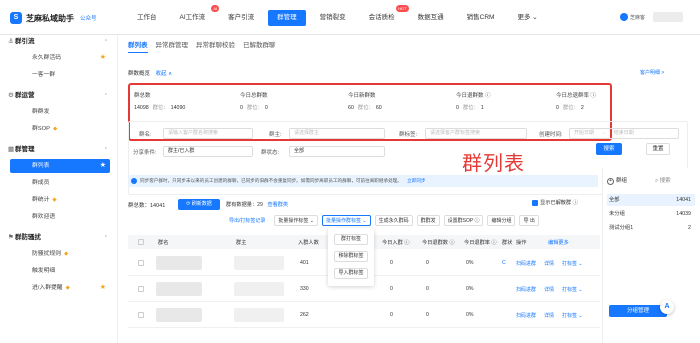 Image resolution: width=700 pixels, height=343 pixels. Describe the element at coordinates (164, 74) in the screenshot. I see `overview-collapse-link: 收起 ∧` at that location.